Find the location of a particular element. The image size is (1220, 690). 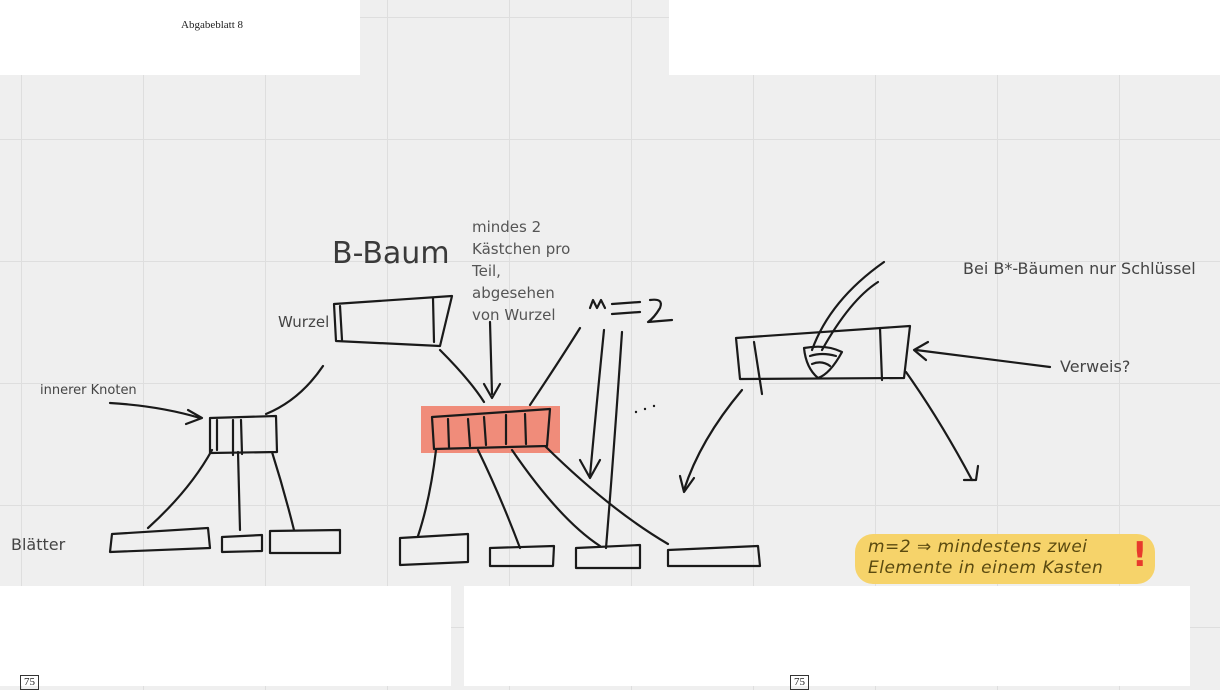

edge-middle-leaf2 is located at coordinates (499, 499).